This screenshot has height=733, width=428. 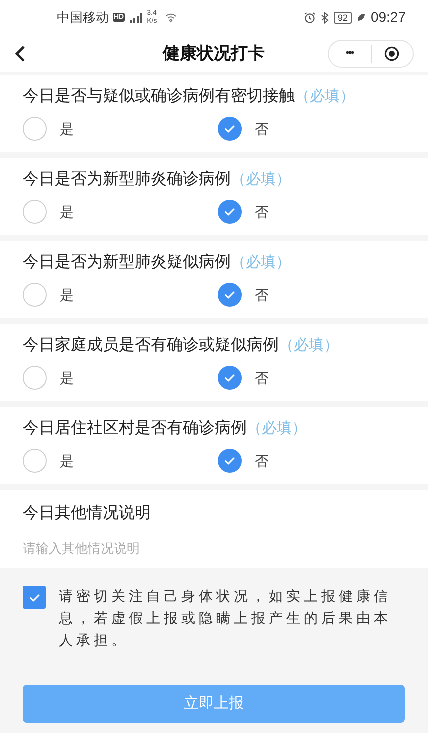 I want to click on checkbox, so click(x=34, y=597).